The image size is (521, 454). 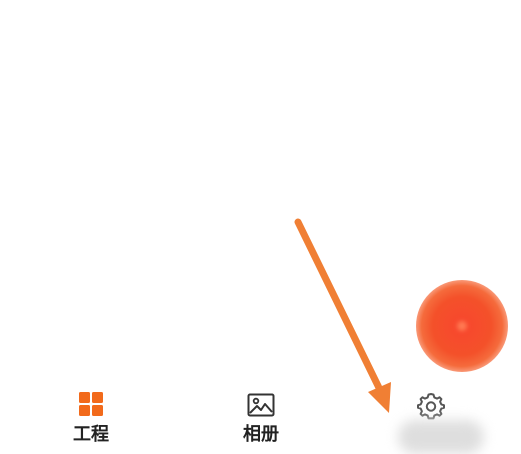 I want to click on gear-icon, so click(x=431, y=406).